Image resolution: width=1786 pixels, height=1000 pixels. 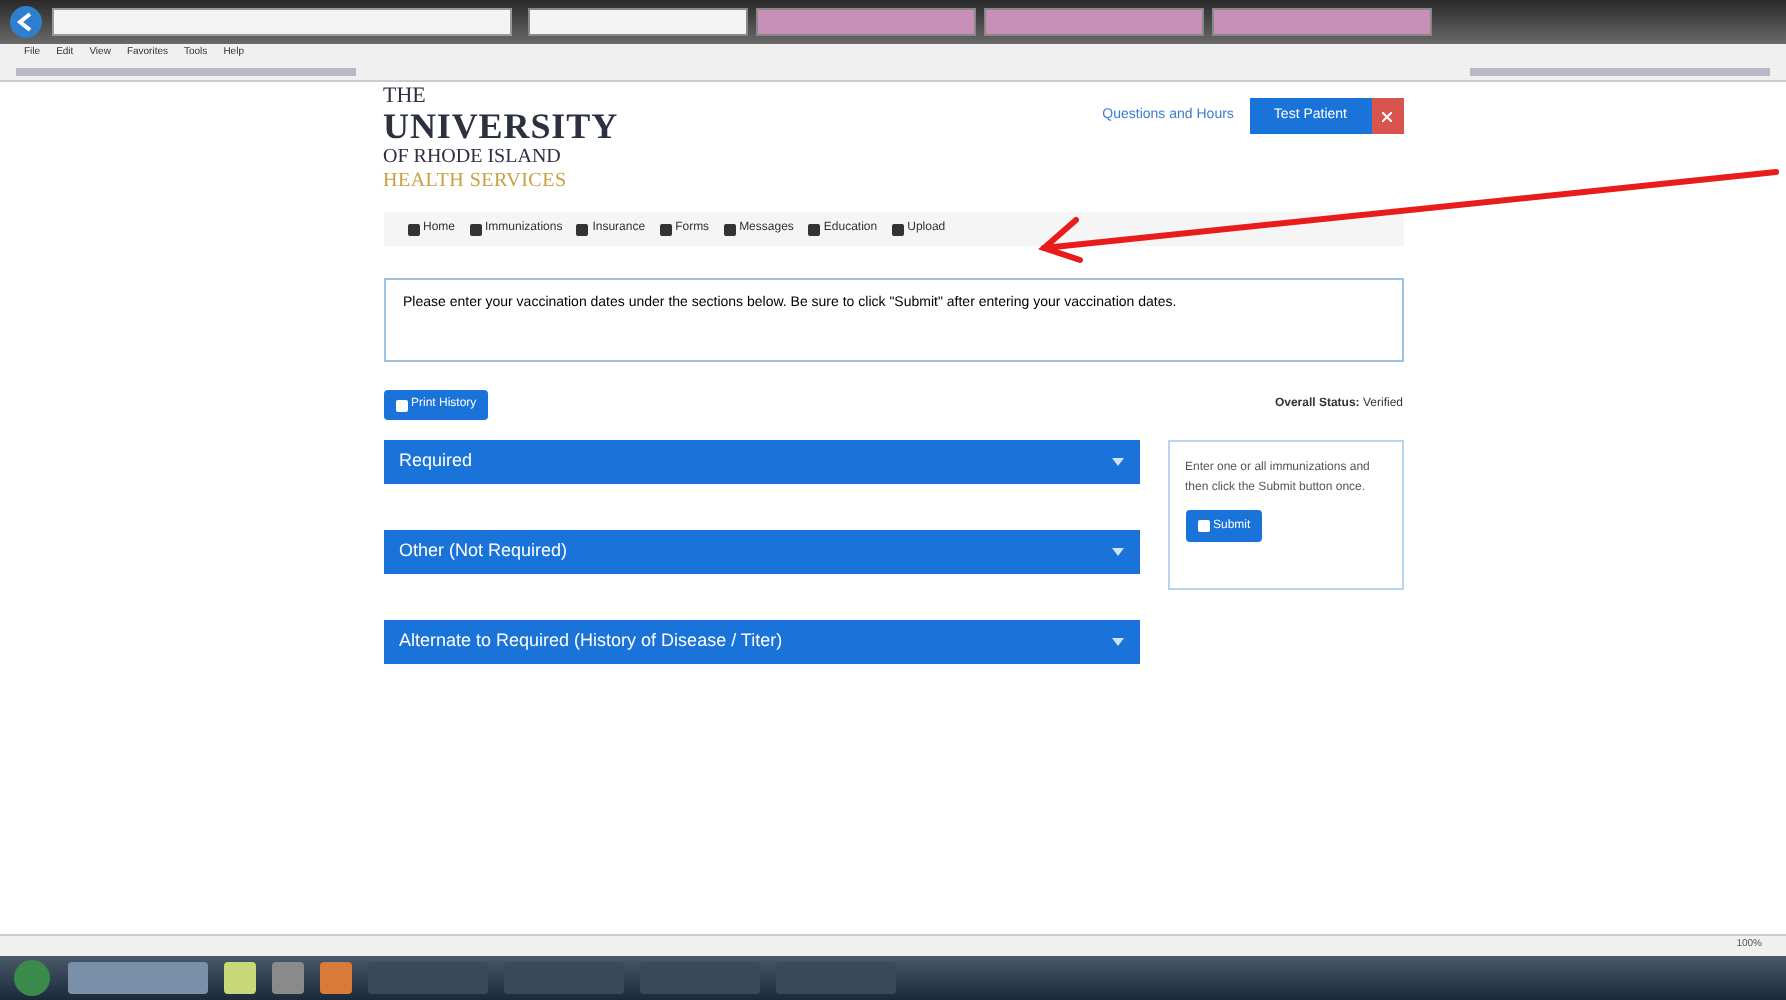 I want to click on logo-text: HEALTH SERVICES, so click(x=476, y=182).